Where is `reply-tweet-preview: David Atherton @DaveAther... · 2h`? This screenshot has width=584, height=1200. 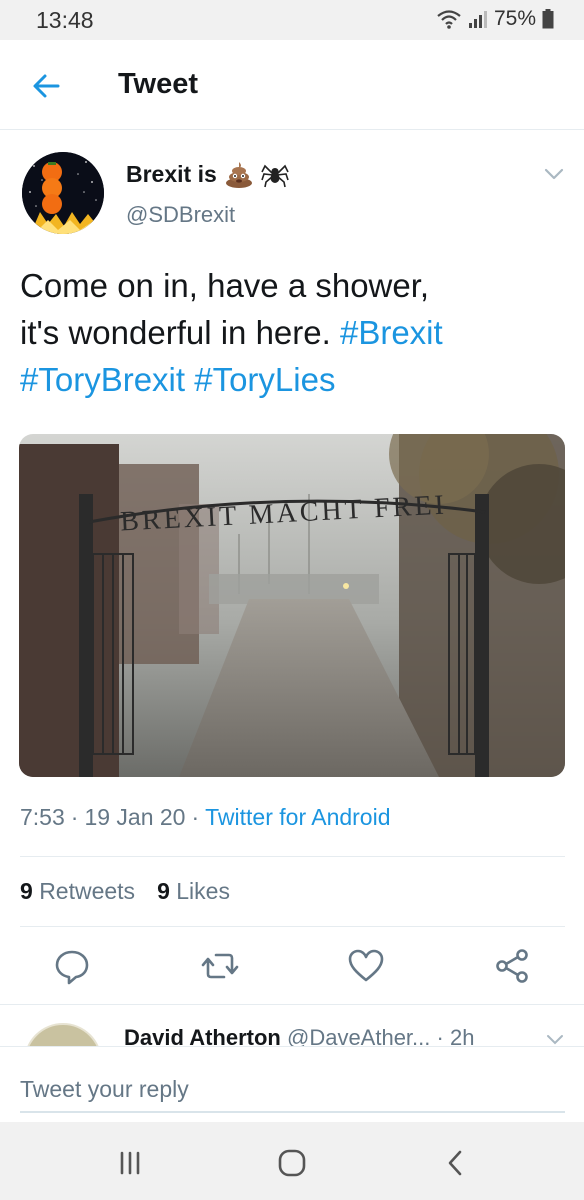
reply-tweet-preview: David Atherton @DaveAther... · 2h is located at coordinates (292, 1025).